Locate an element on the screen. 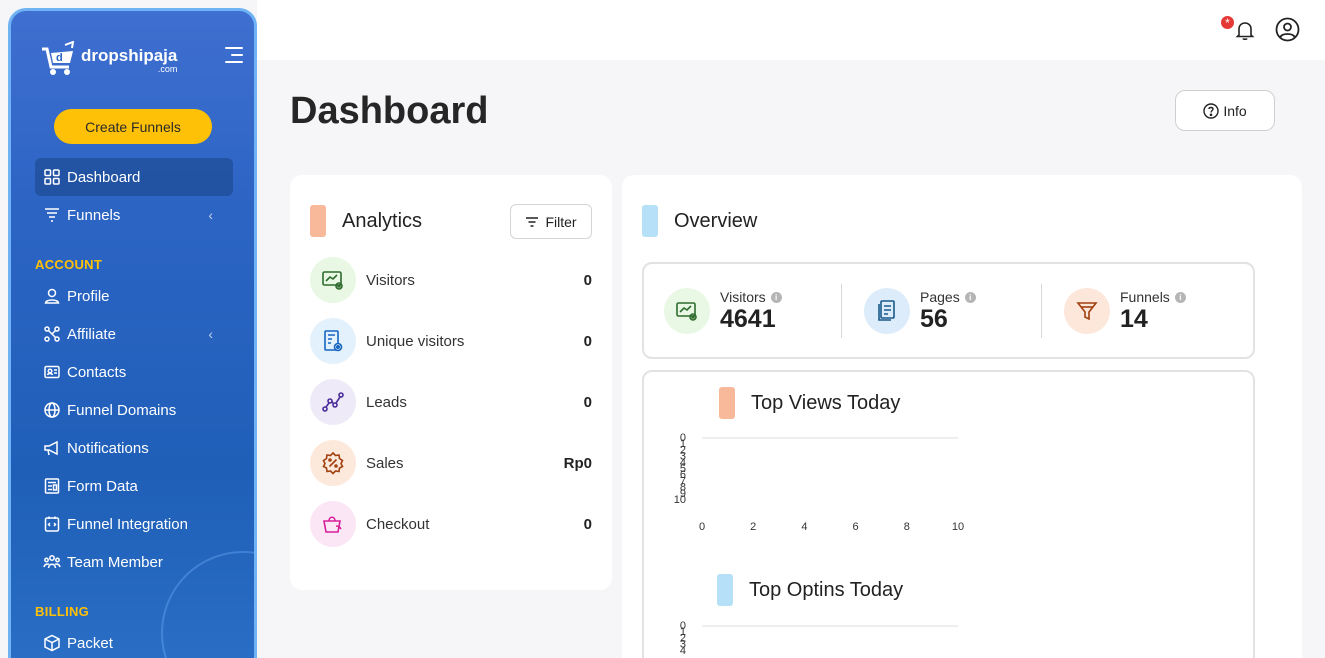 The image size is (1325, 658). grid-icon is located at coordinates (52, 177).